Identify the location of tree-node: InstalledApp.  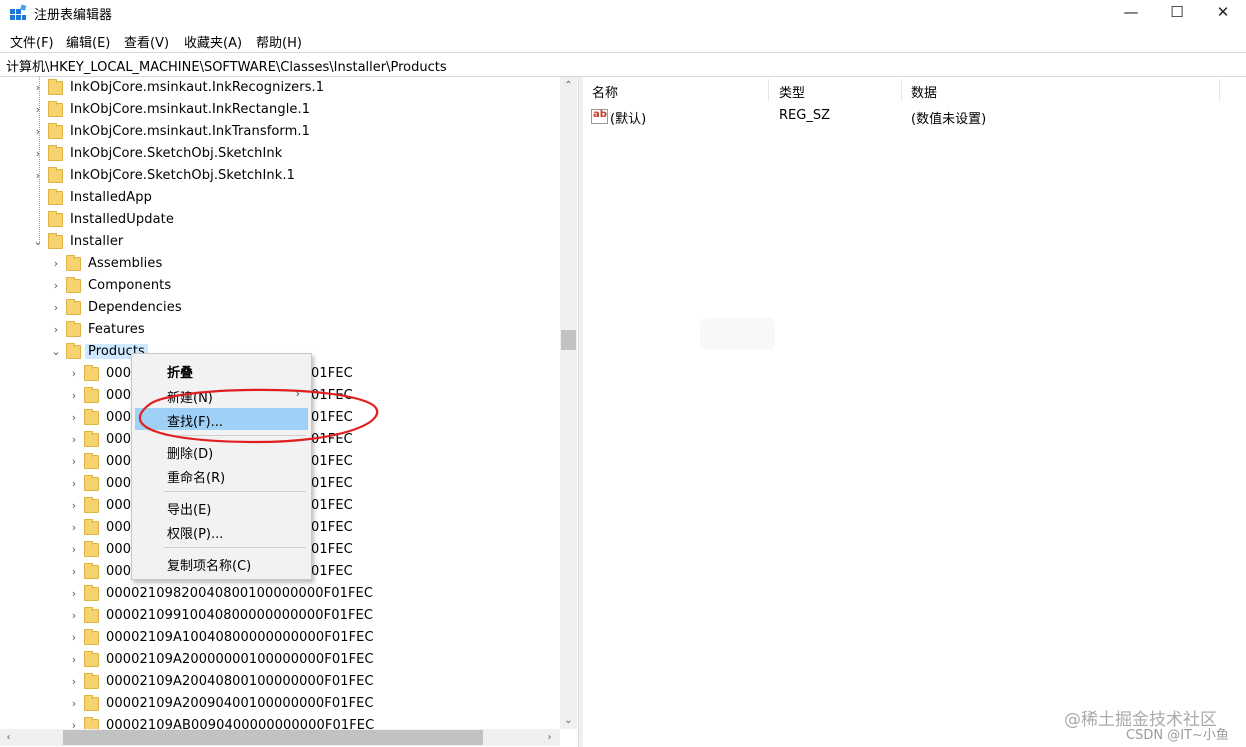
(280, 199).